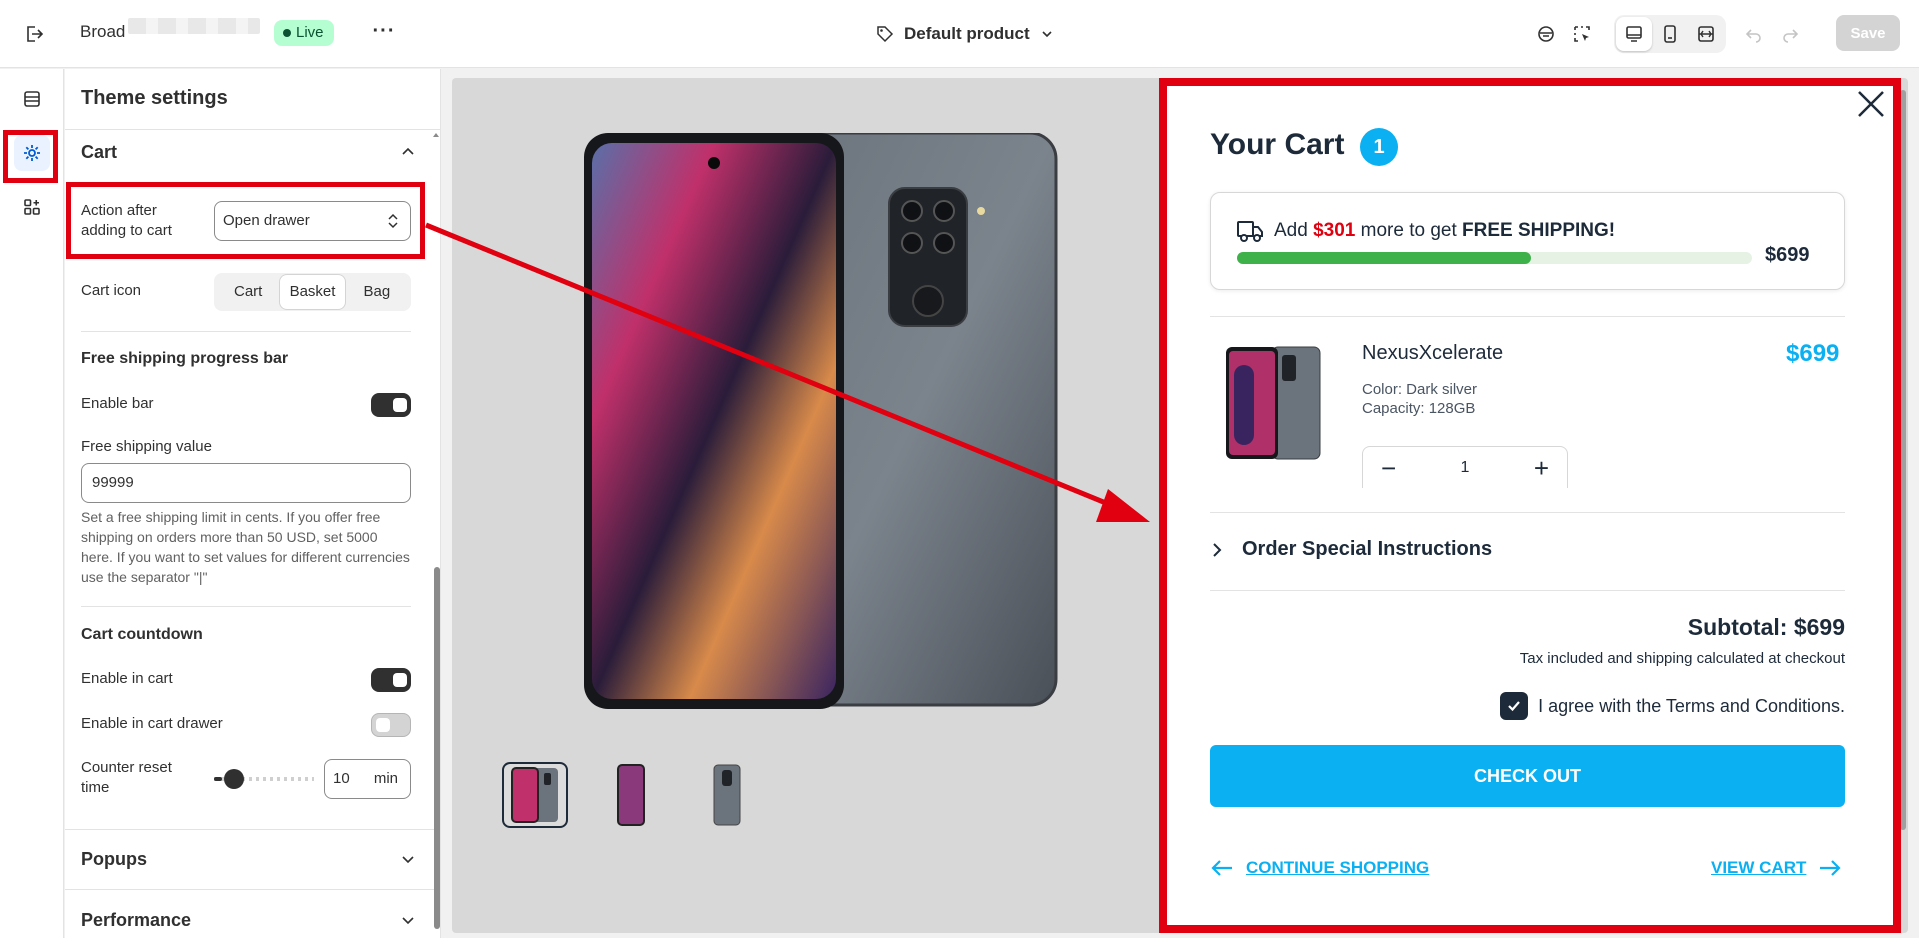  I want to click on cart-item-price: $699, so click(1813, 353).